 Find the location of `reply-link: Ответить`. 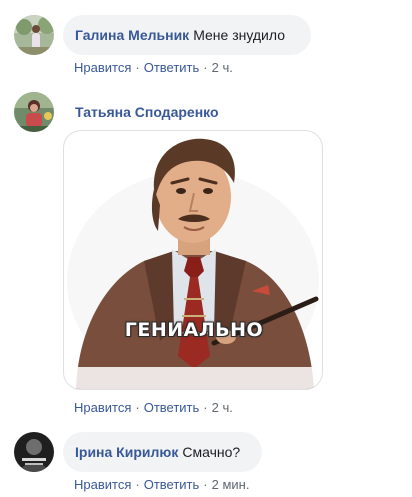

reply-link: Ответить is located at coordinates (172, 484).